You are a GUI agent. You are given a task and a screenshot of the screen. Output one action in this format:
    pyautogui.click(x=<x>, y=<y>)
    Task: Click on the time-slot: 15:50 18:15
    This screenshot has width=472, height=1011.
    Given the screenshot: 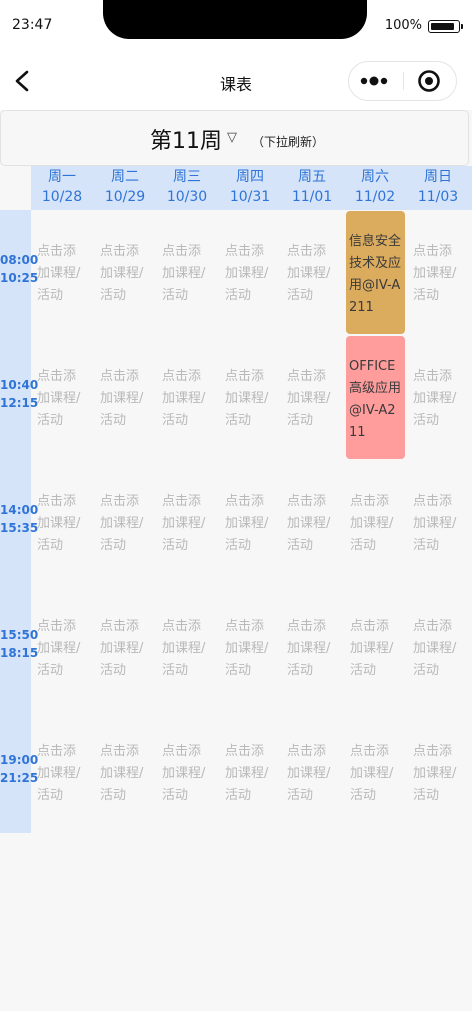 What is the action you would take?
    pyautogui.click(x=19, y=644)
    